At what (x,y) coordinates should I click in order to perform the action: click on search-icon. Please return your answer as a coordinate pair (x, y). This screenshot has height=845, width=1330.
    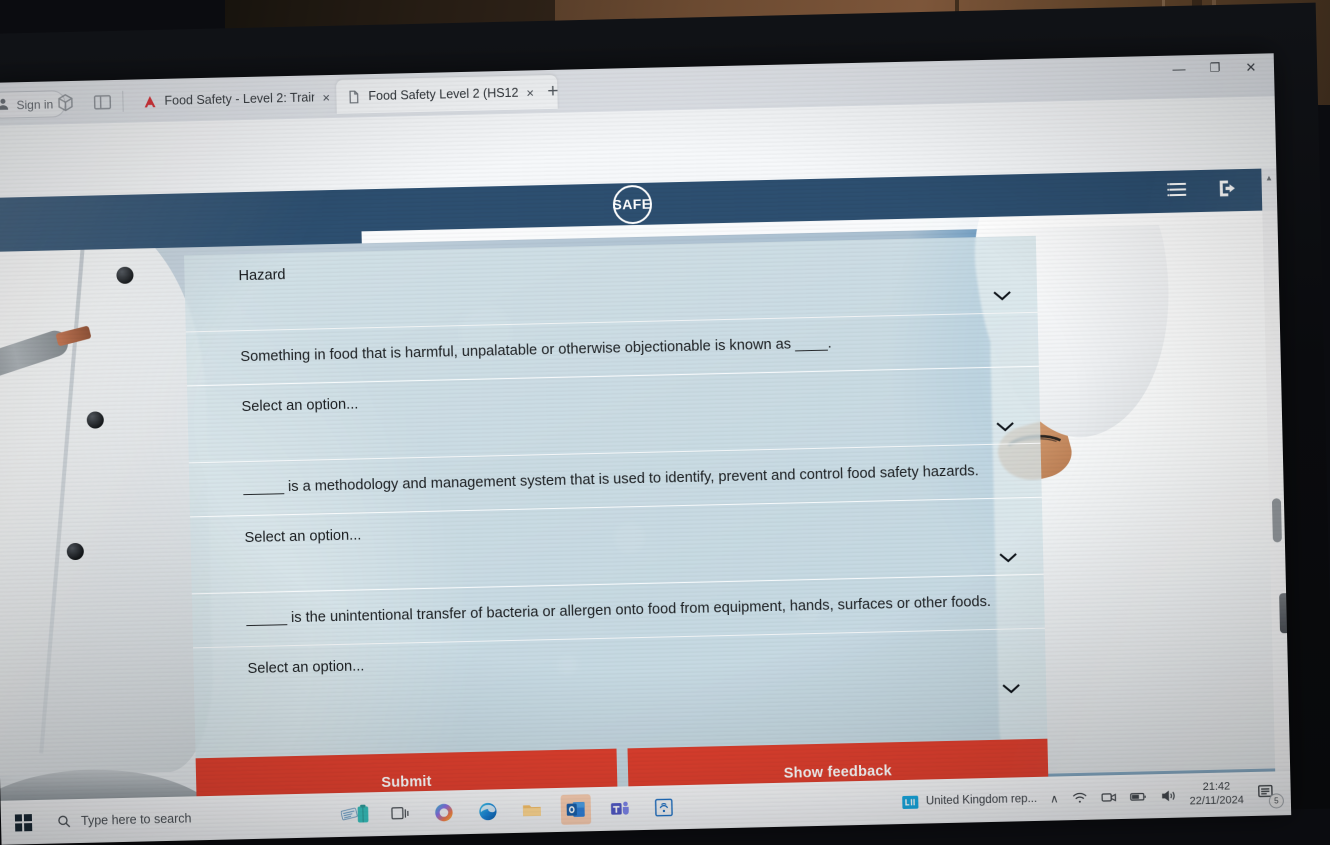
    Looking at the image, I should click on (64, 821).